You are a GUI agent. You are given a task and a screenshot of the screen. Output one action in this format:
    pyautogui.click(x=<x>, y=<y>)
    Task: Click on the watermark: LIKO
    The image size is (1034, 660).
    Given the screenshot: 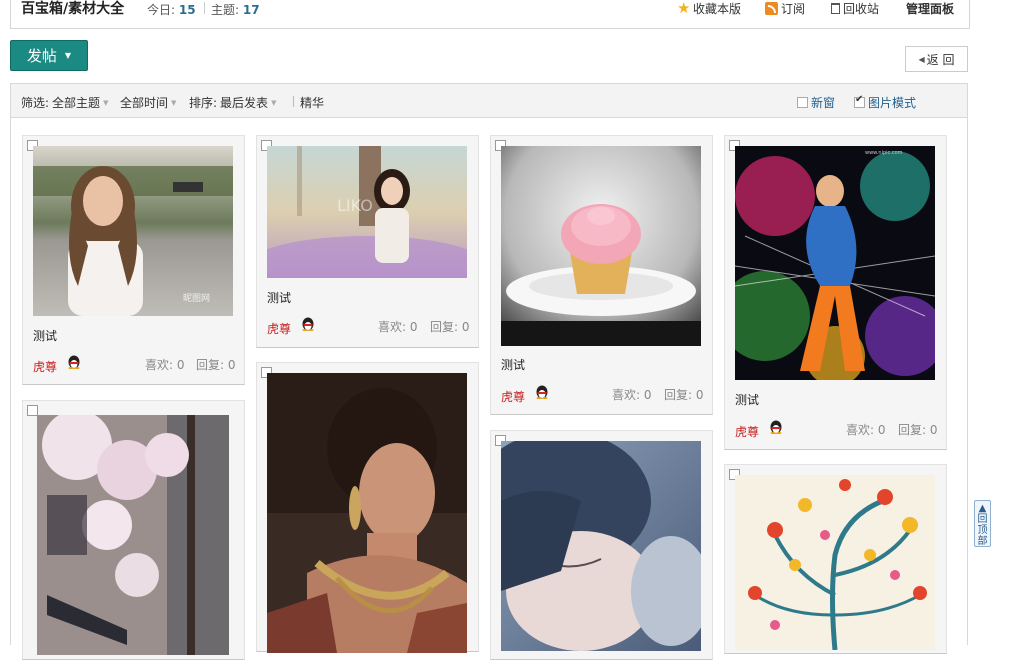 What is the action you would take?
    pyautogui.click(x=355, y=205)
    